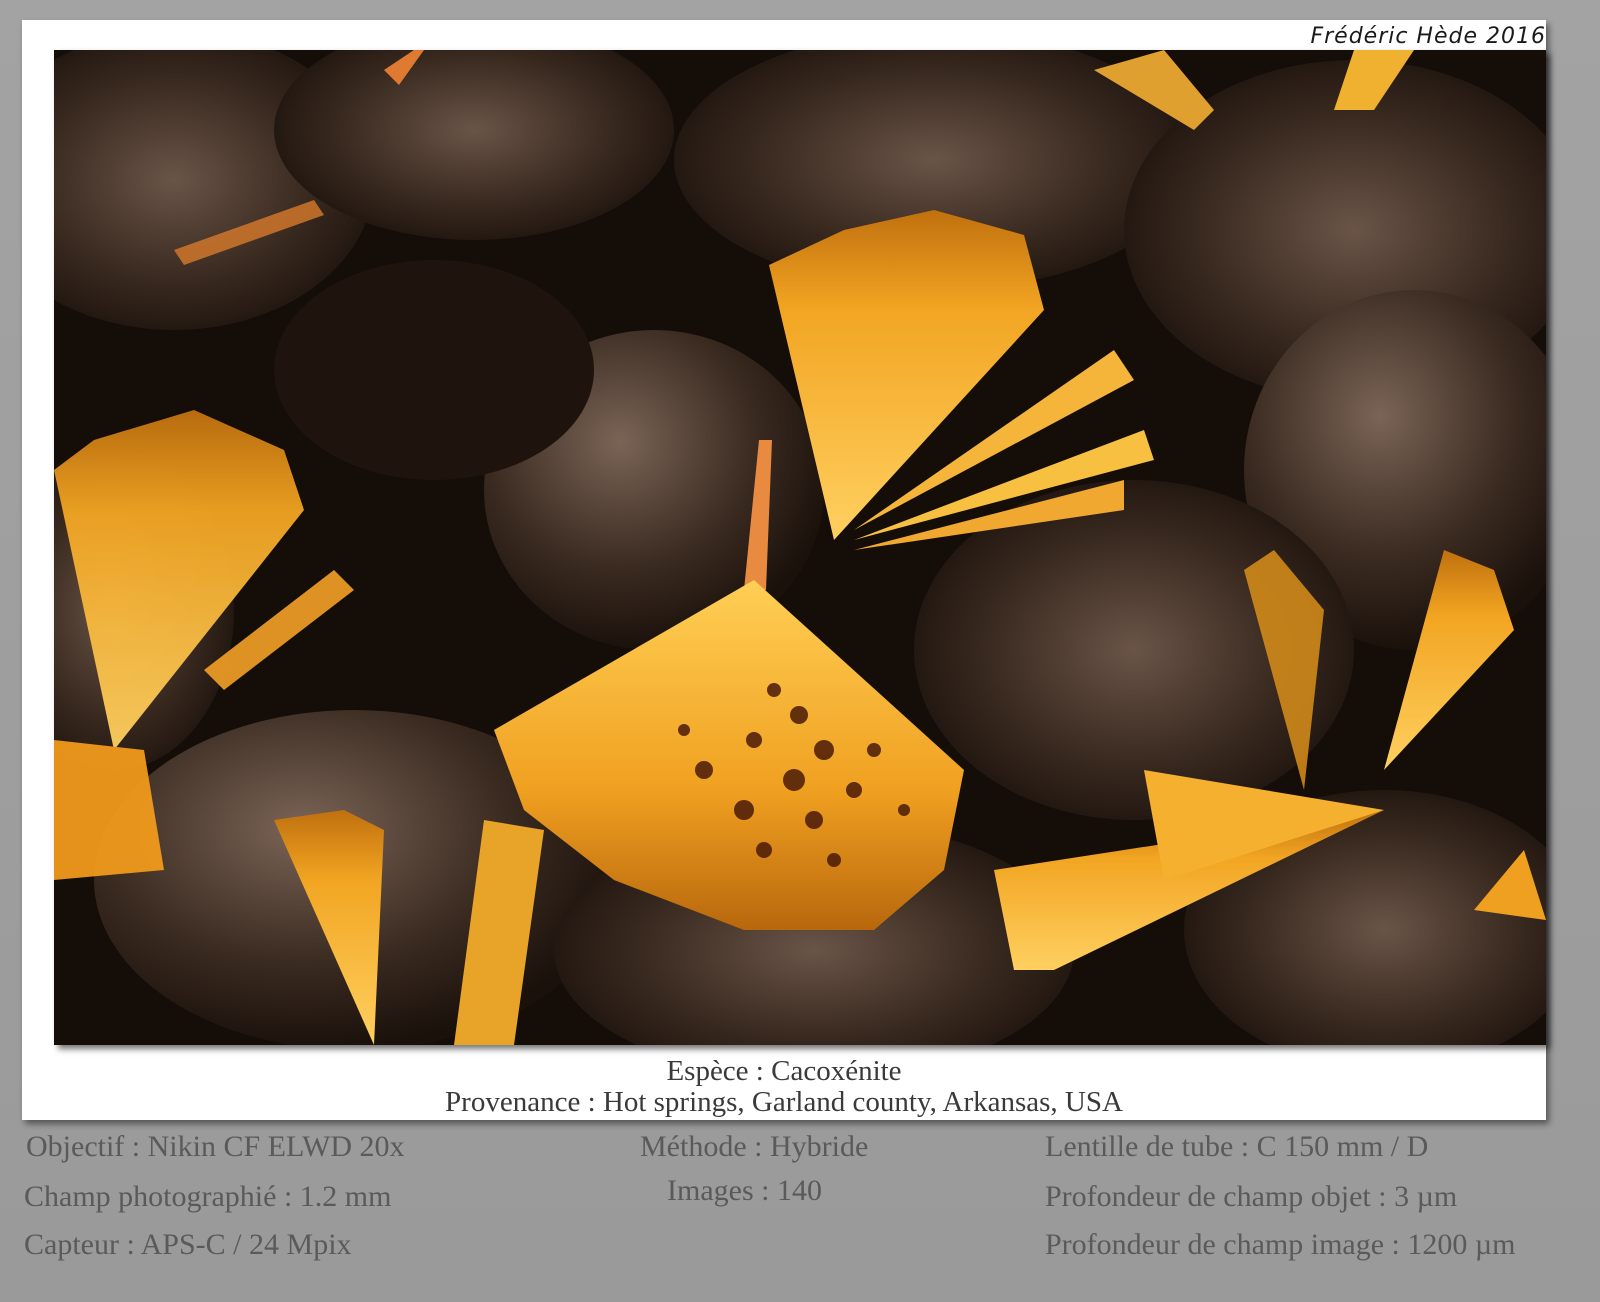 Image resolution: width=1600 pixels, height=1302 pixels. What do you see at coordinates (1237, 1146) in the screenshot?
I see `spec-tube-lens: Lentille de tube : C 150 mm / D` at bounding box center [1237, 1146].